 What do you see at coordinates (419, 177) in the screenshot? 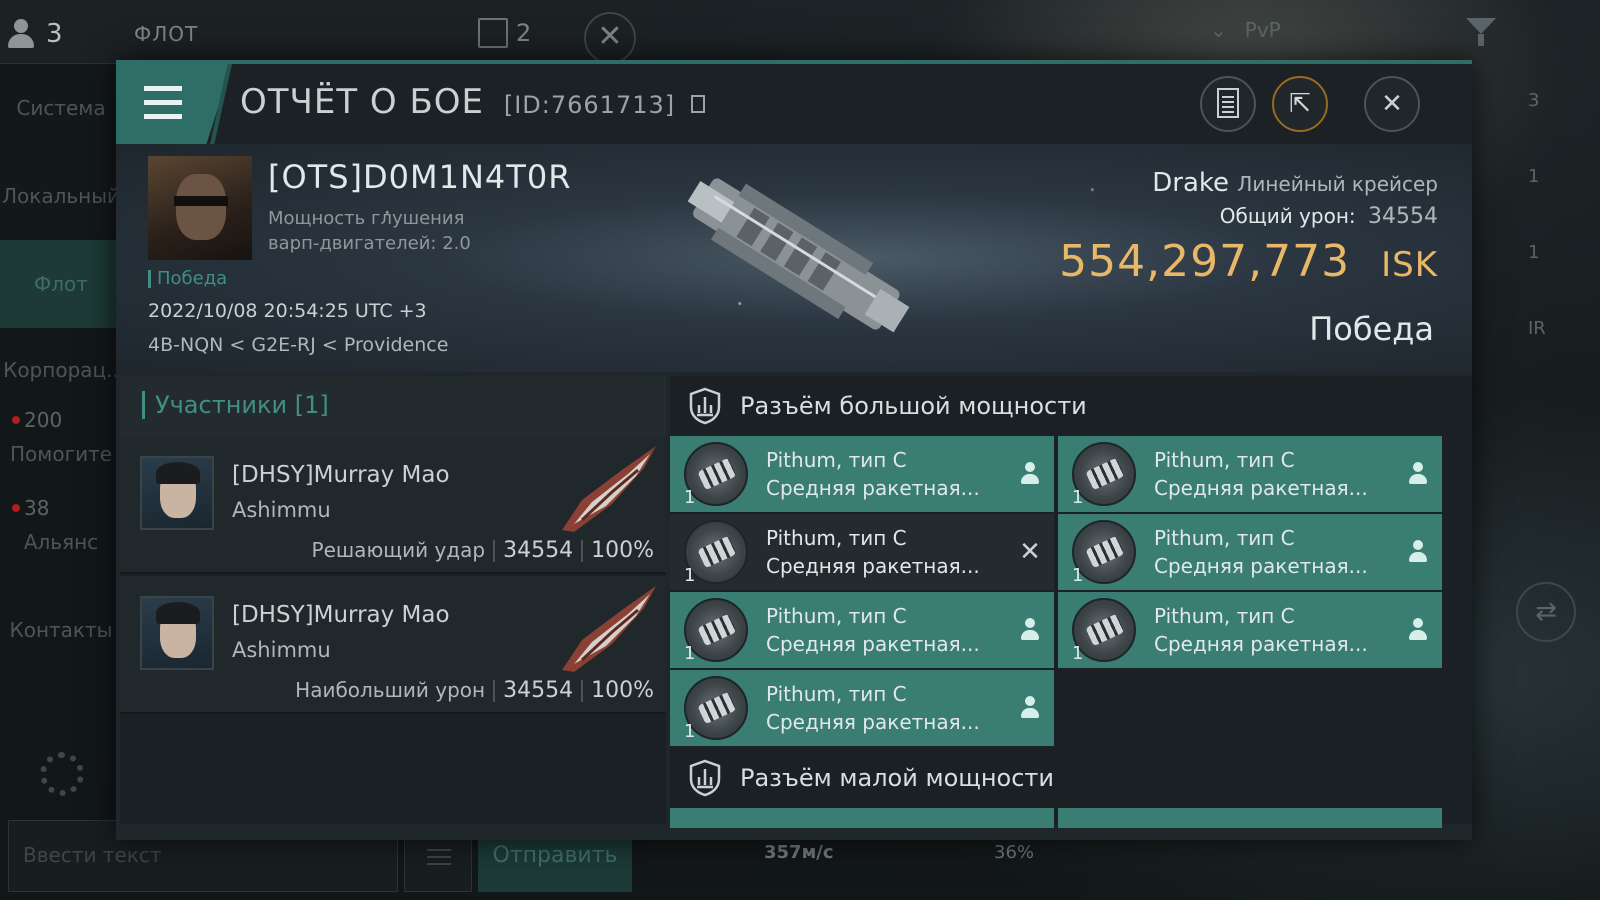
I see `victim-name: [OTS]D0M1N4T0R` at bounding box center [419, 177].